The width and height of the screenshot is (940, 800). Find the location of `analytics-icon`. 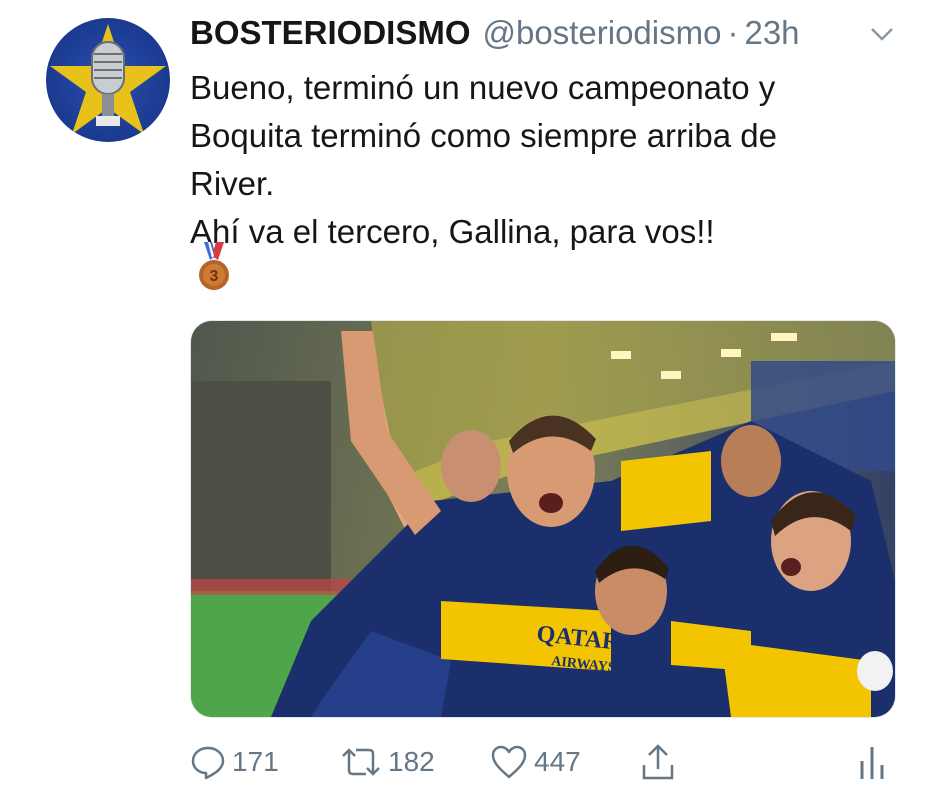

analytics-icon is located at coordinates (872, 762).